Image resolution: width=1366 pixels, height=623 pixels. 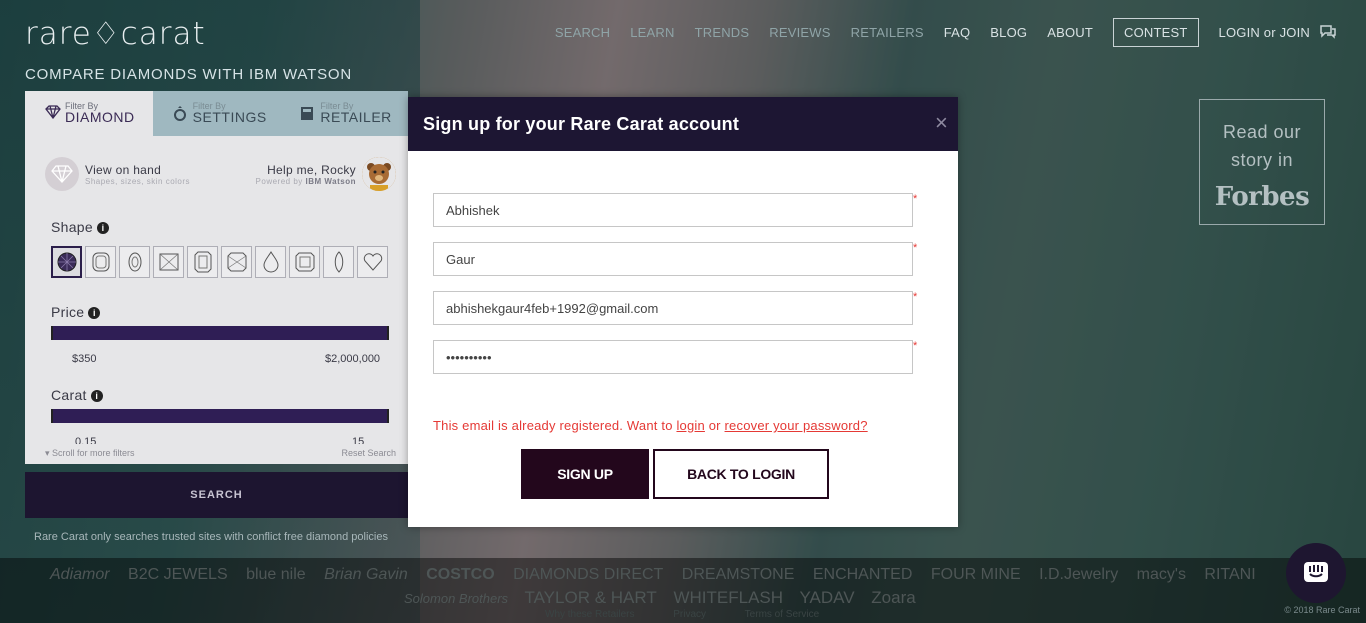 What do you see at coordinates (588, 574) in the screenshot?
I see `retailer-logo: DIAMONDS DIRECT` at bounding box center [588, 574].